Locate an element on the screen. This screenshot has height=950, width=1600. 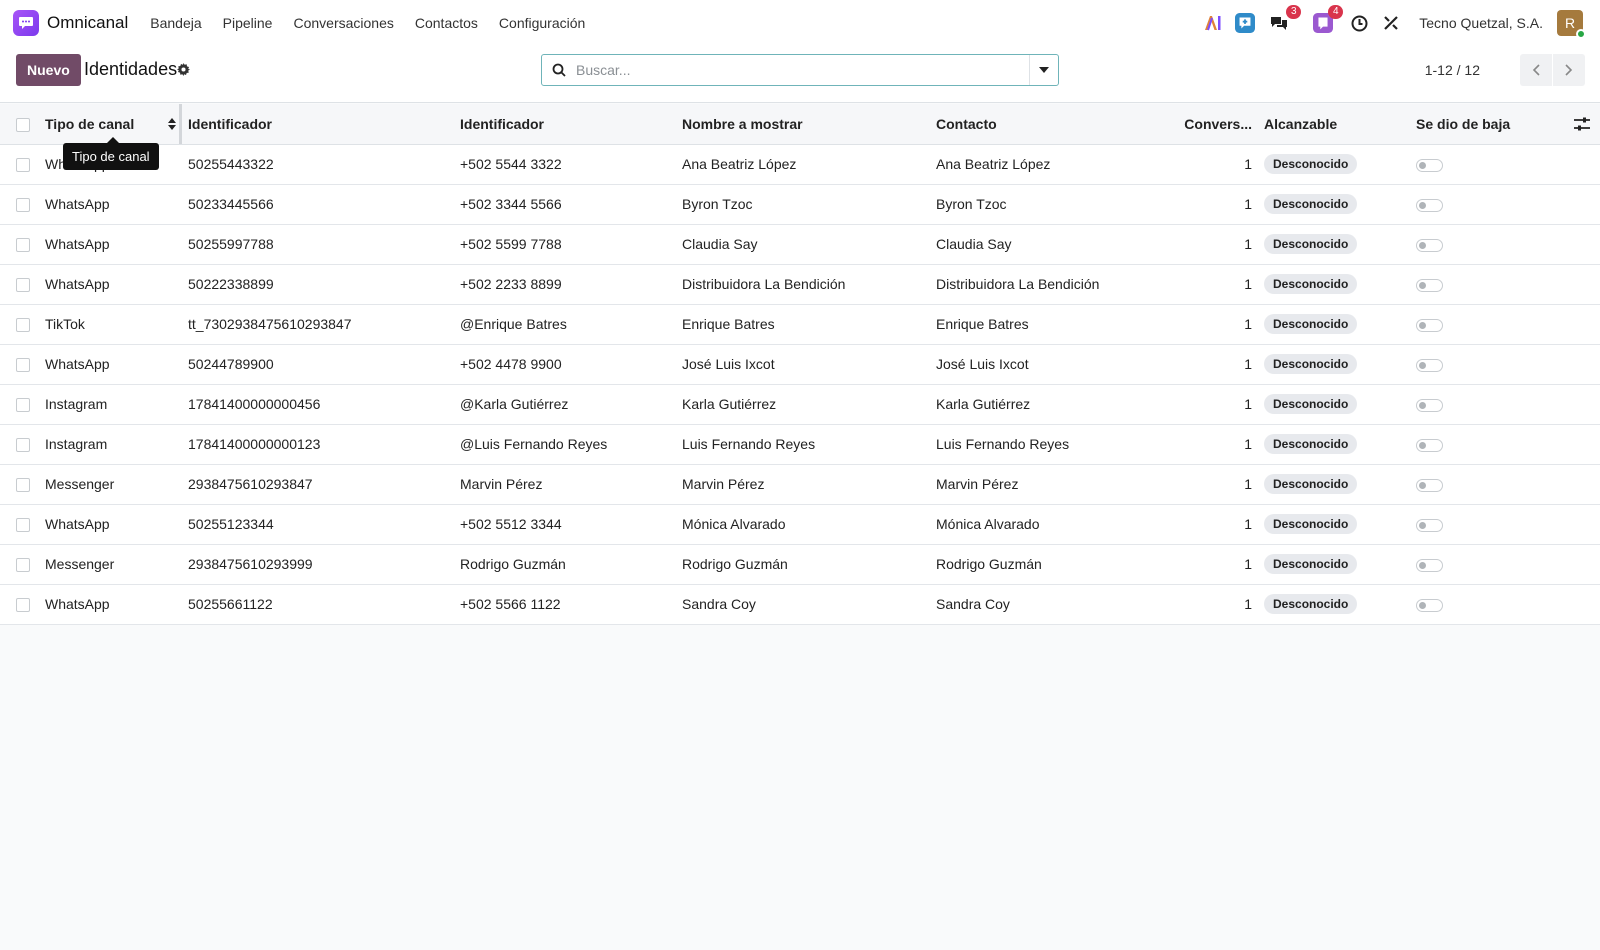
cell-contact: Sandra Coy is located at coordinates (973, 604).